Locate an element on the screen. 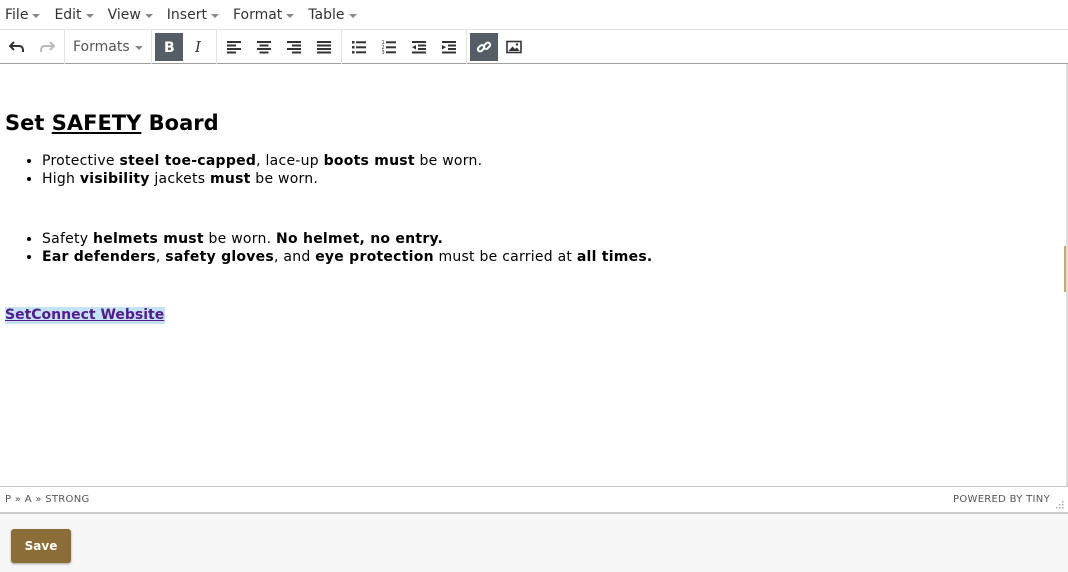  menu-view: View is located at coordinates (130, 15).